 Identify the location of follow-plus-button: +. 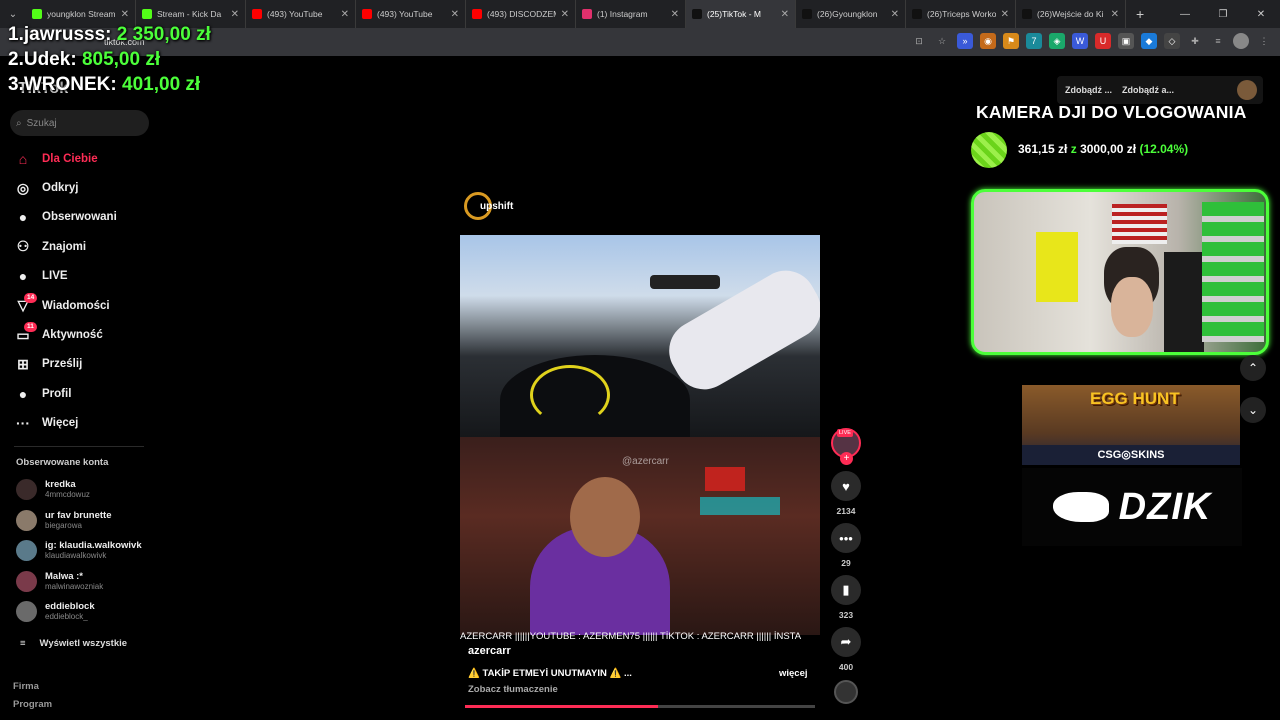
(846, 458).